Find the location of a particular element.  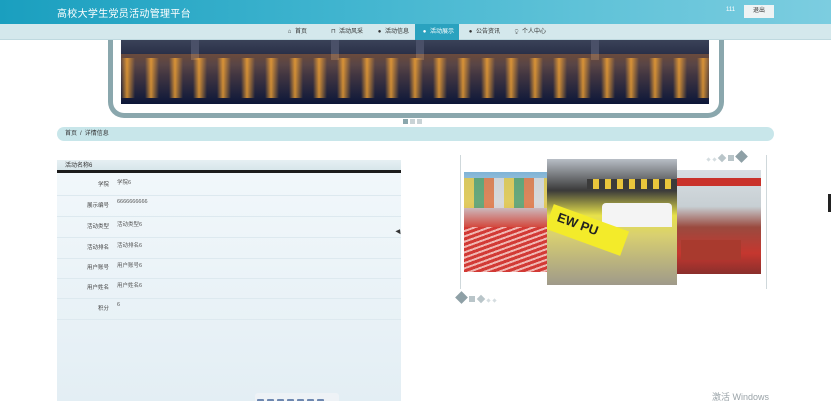

username-label: 111 is located at coordinates (731, 10).